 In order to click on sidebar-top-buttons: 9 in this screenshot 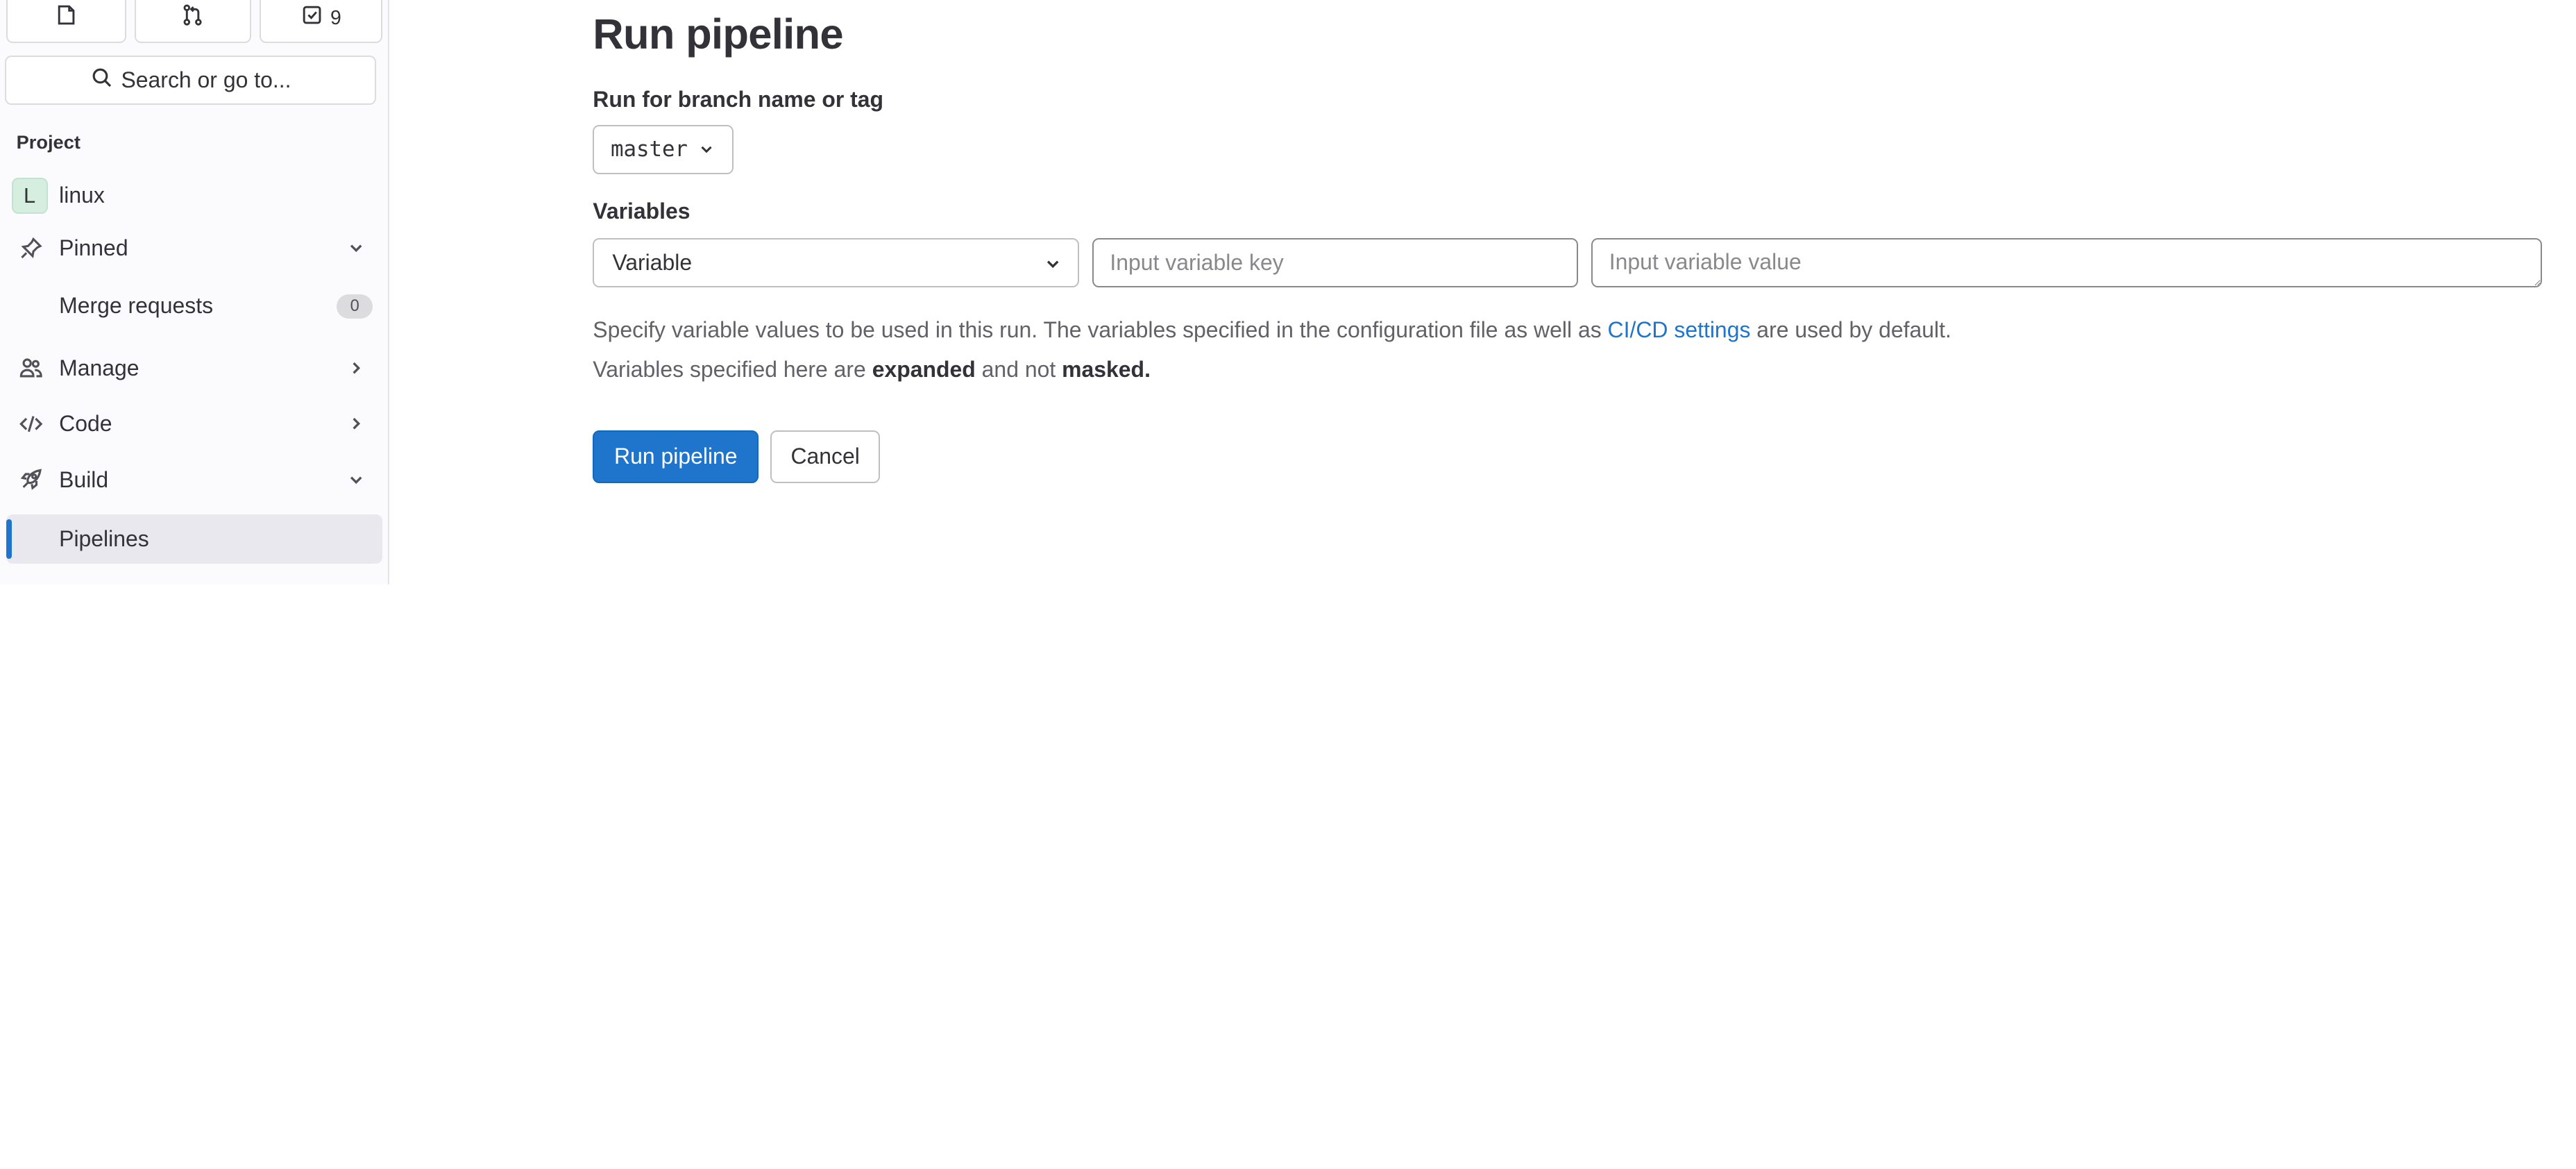, I will do `click(195, 21)`.